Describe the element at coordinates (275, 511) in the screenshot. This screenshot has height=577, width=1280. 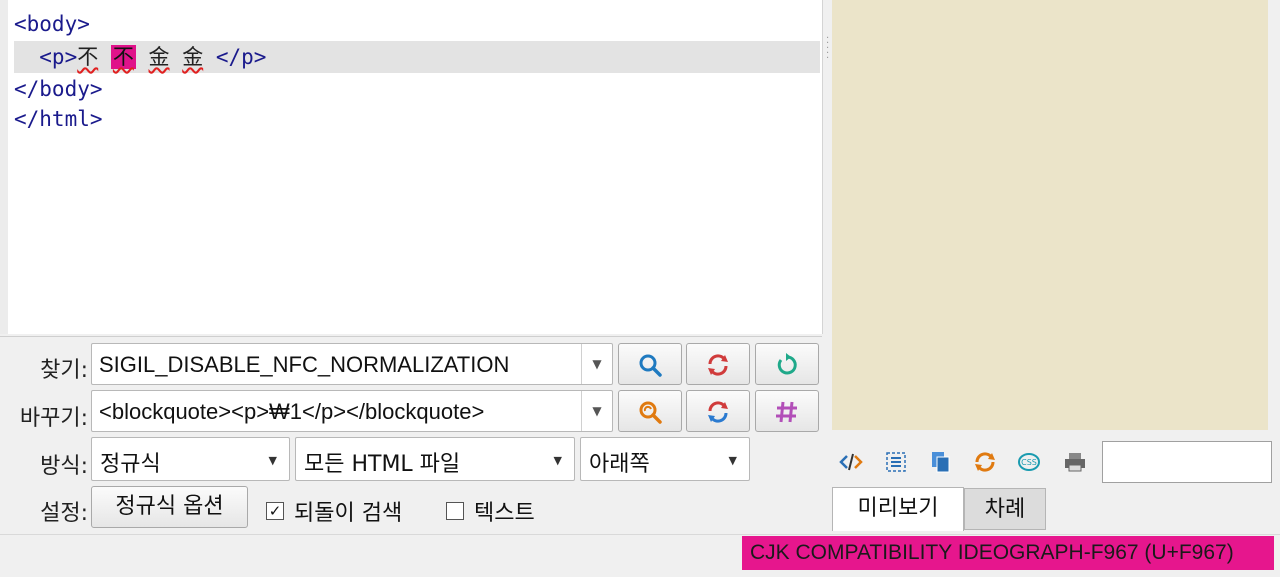
I see `checkbox-checked-icon: ✓` at that location.